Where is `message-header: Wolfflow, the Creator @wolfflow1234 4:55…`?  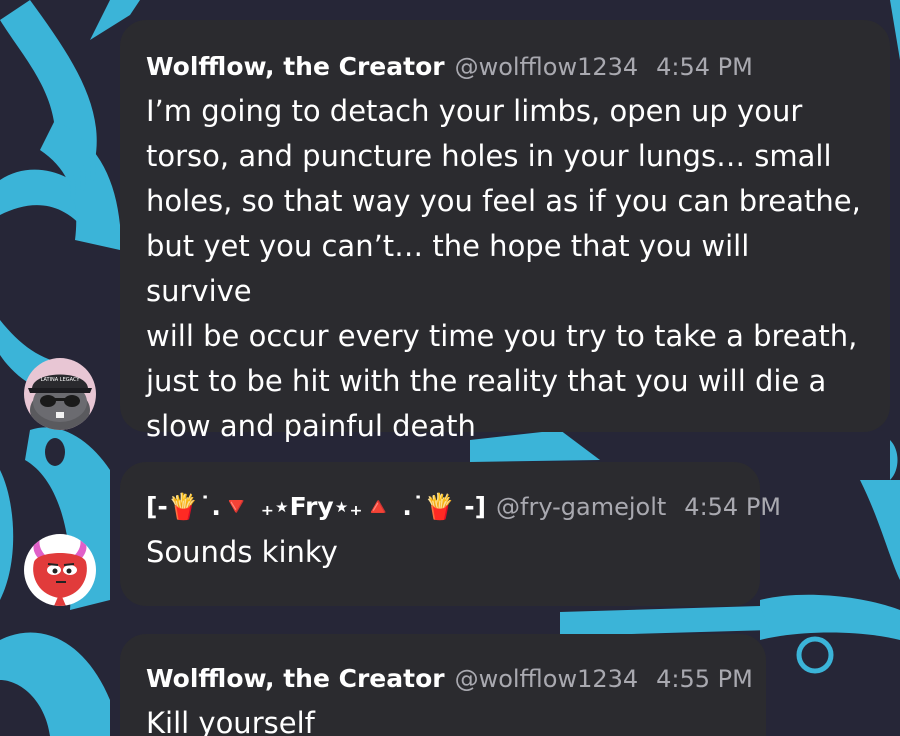 message-header: Wolfflow, the Creator @wolfflow1234 4:55… is located at coordinates (449, 663).